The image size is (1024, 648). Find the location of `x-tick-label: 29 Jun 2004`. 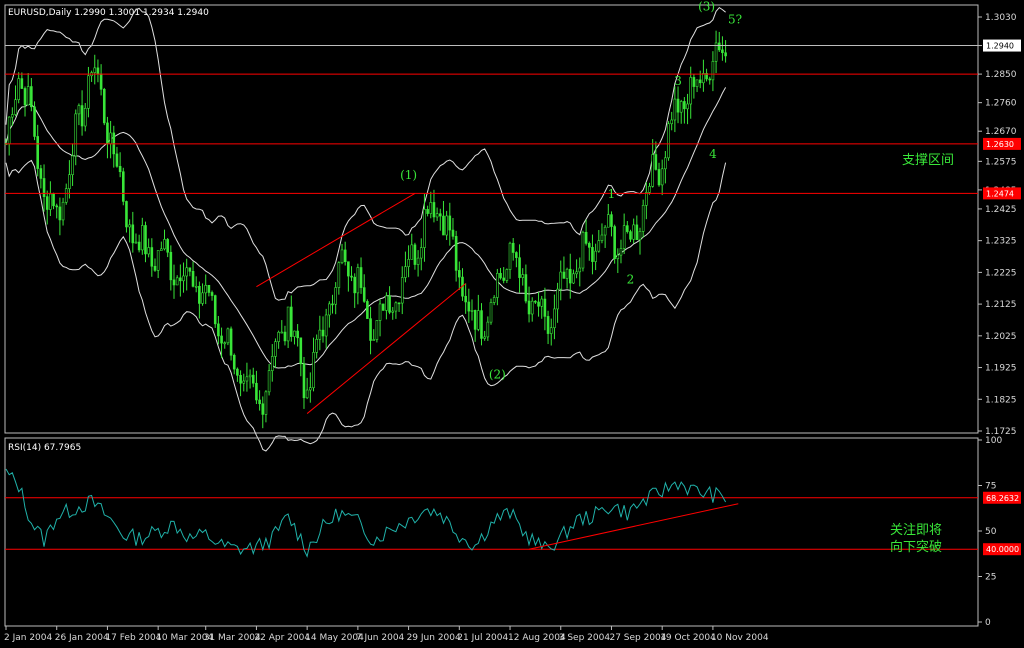

x-tick-label: 29 Jun 2004 is located at coordinates (434, 638).